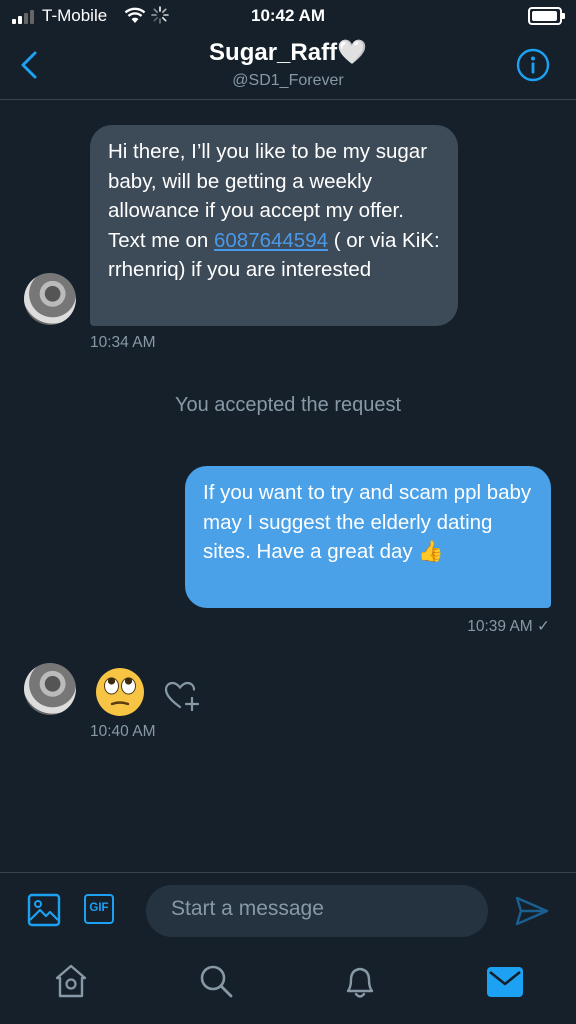 This screenshot has width=576, height=1024. I want to click on battery-icon, so click(546, 16).